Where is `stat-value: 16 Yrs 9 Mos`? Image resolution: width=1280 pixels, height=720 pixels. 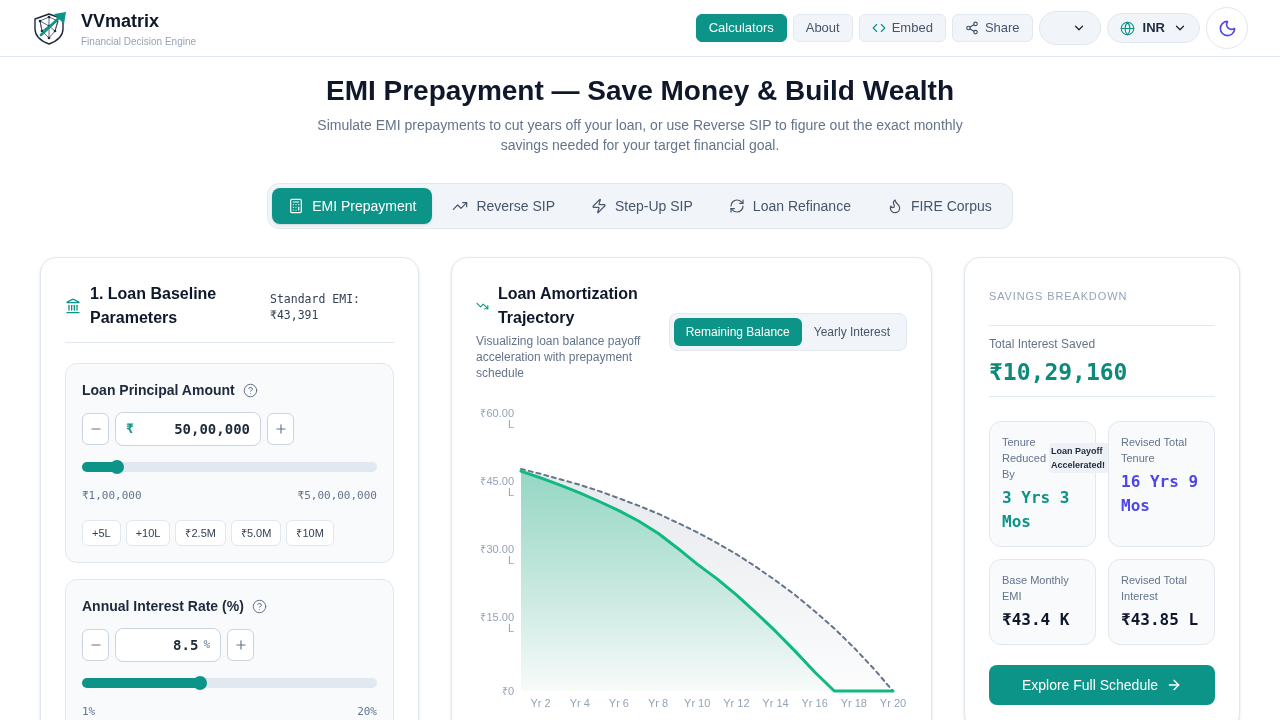
stat-value: 16 Yrs 9 Mos is located at coordinates (1160, 494).